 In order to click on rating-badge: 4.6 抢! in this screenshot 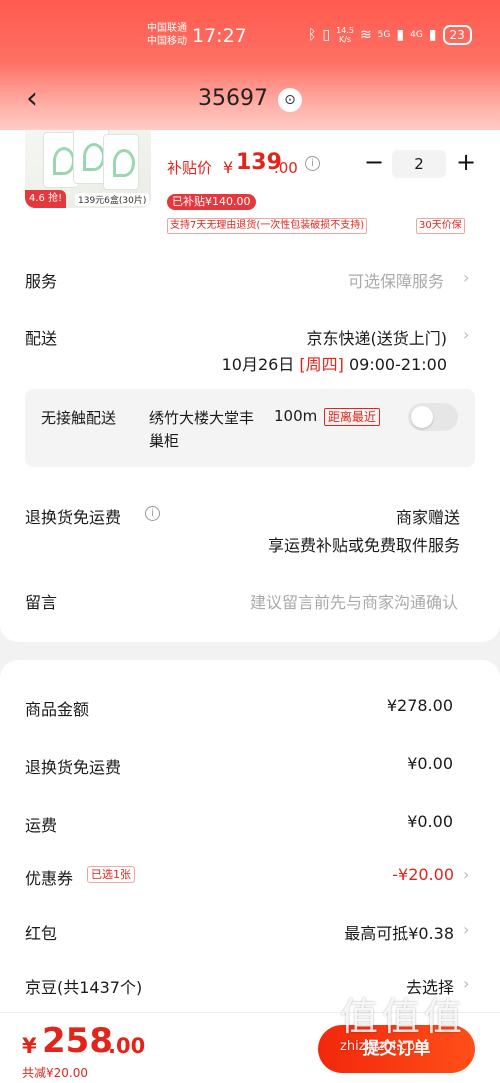, I will do `click(46, 199)`.